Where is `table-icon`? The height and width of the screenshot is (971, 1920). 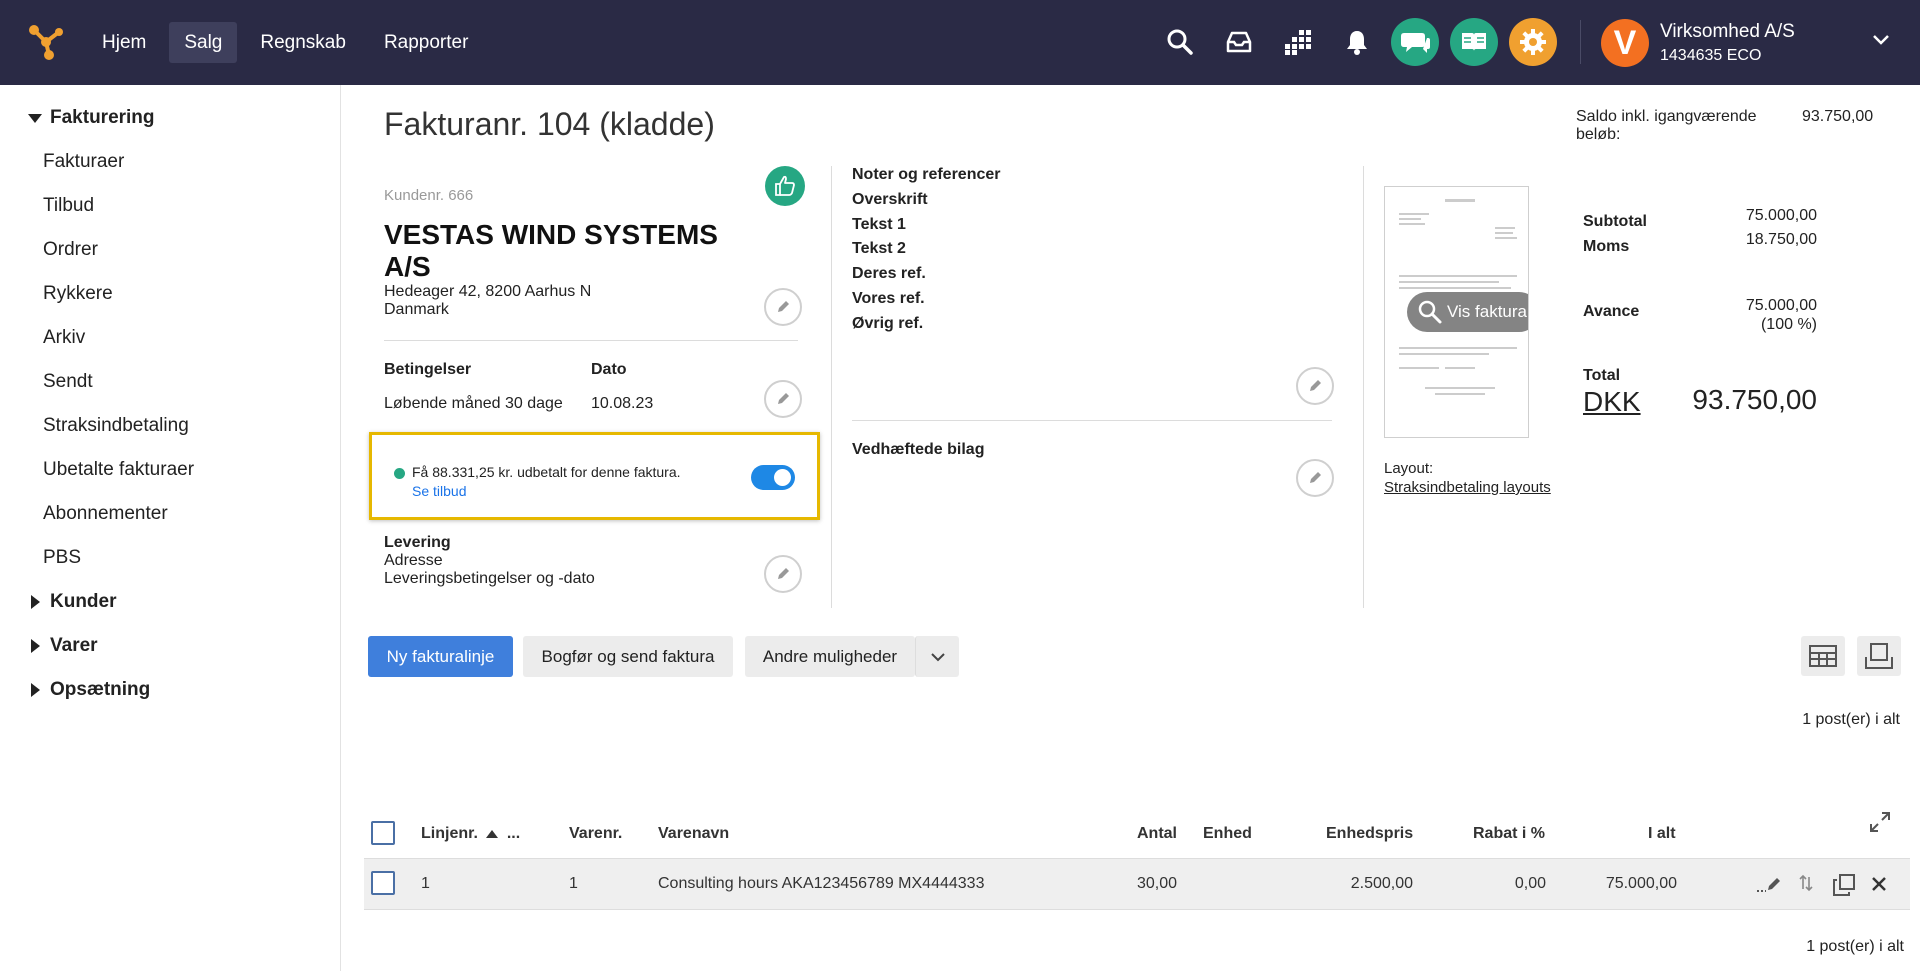 table-icon is located at coordinates (1823, 656).